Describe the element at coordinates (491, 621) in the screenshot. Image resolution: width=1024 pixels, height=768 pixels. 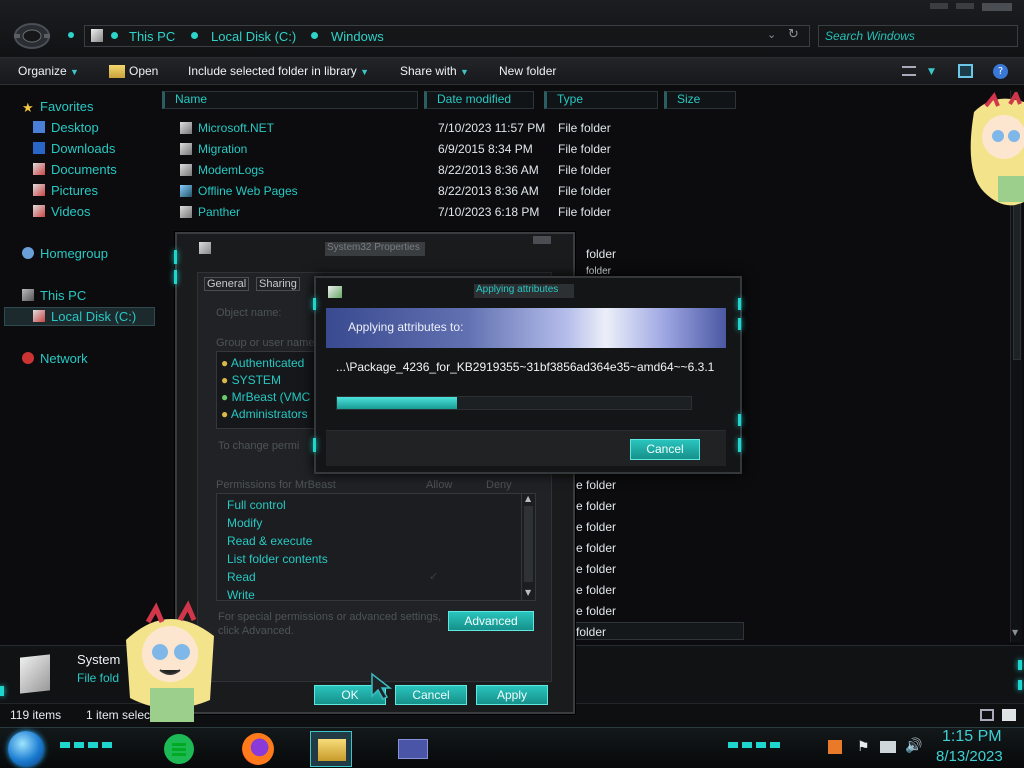
I see `advanced-button: Advanced` at that location.